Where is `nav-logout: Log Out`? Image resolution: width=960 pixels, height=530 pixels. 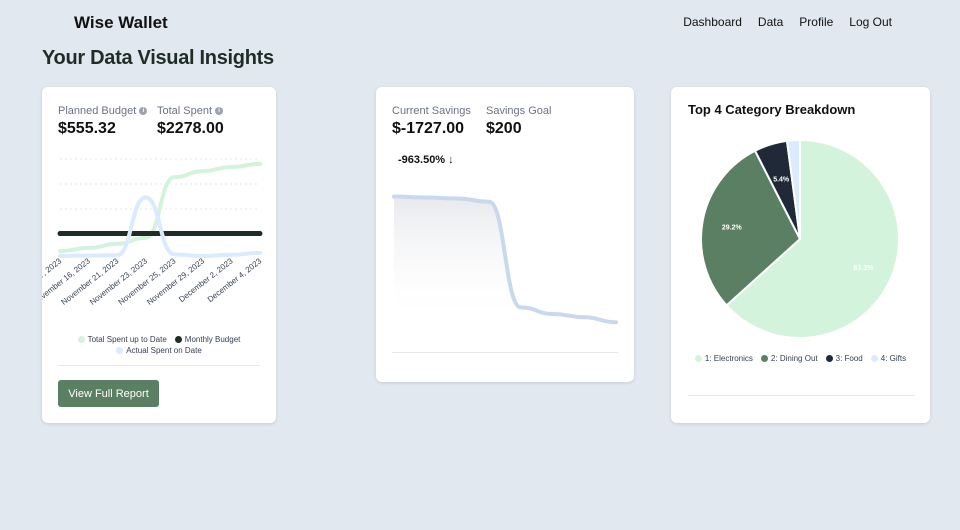 nav-logout: Log Out is located at coordinates (870, 22).